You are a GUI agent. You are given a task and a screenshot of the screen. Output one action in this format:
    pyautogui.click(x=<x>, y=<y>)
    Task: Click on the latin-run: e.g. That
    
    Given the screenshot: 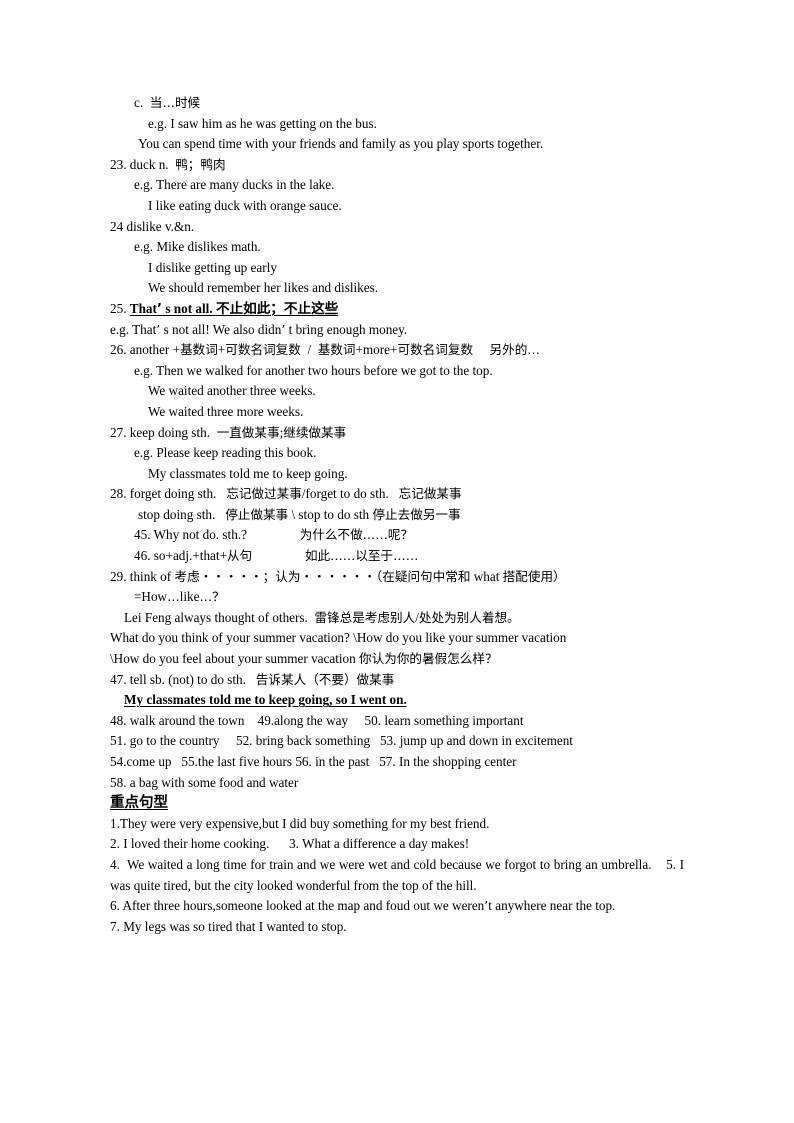 What is the action you would take?
    pyautogui.click(x=133, y=329)
    